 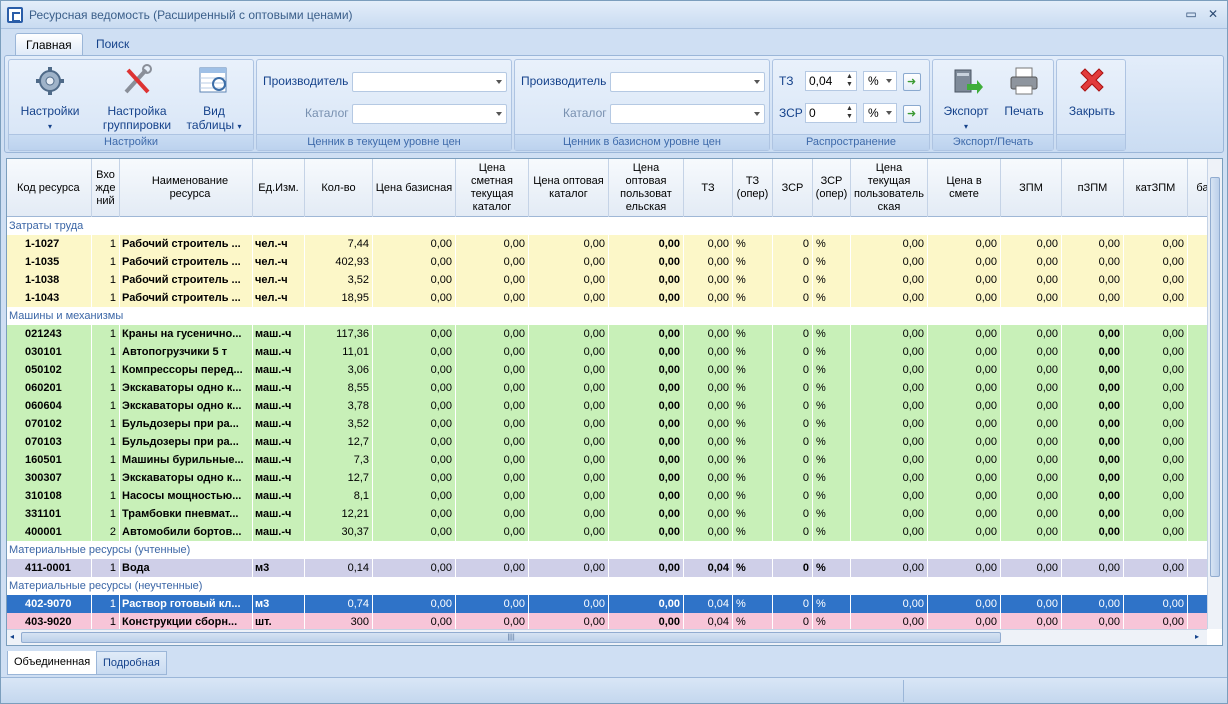 I want to click on apply-zsr-button, so click(x=912, y=114).